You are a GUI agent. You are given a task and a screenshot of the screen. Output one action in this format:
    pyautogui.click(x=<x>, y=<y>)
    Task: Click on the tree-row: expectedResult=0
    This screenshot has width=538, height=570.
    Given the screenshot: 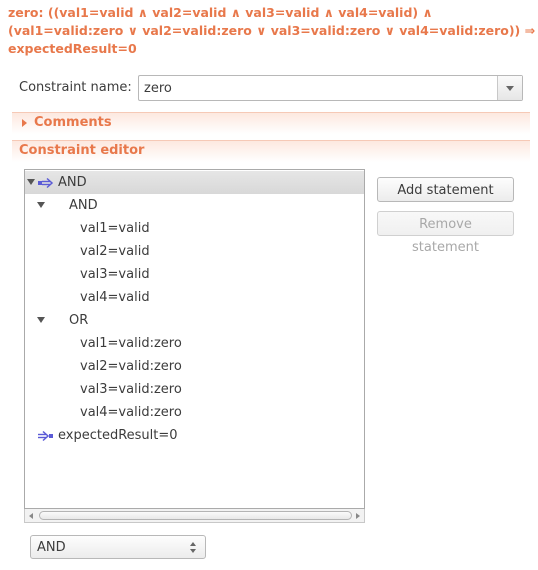 What is the action you would take?
    pyautogui.click(x=194, y=435)
    